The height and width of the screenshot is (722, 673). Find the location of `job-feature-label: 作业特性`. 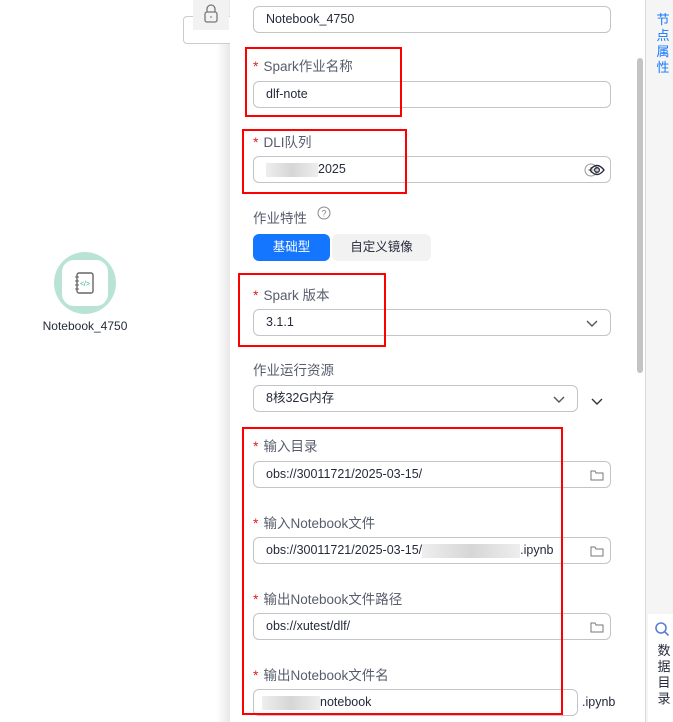

job-feature-label: 作业特性 is located at coordinates (280, 218).